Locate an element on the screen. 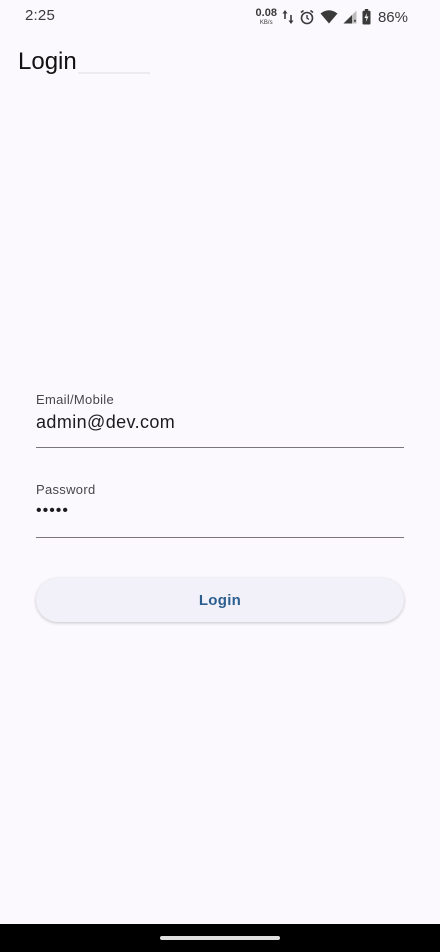 Image resolution: width=440 pixels, height=952 pixels. status-bar: 2:25 0.08 KB/s 86% is located at coordinates (220, 17).